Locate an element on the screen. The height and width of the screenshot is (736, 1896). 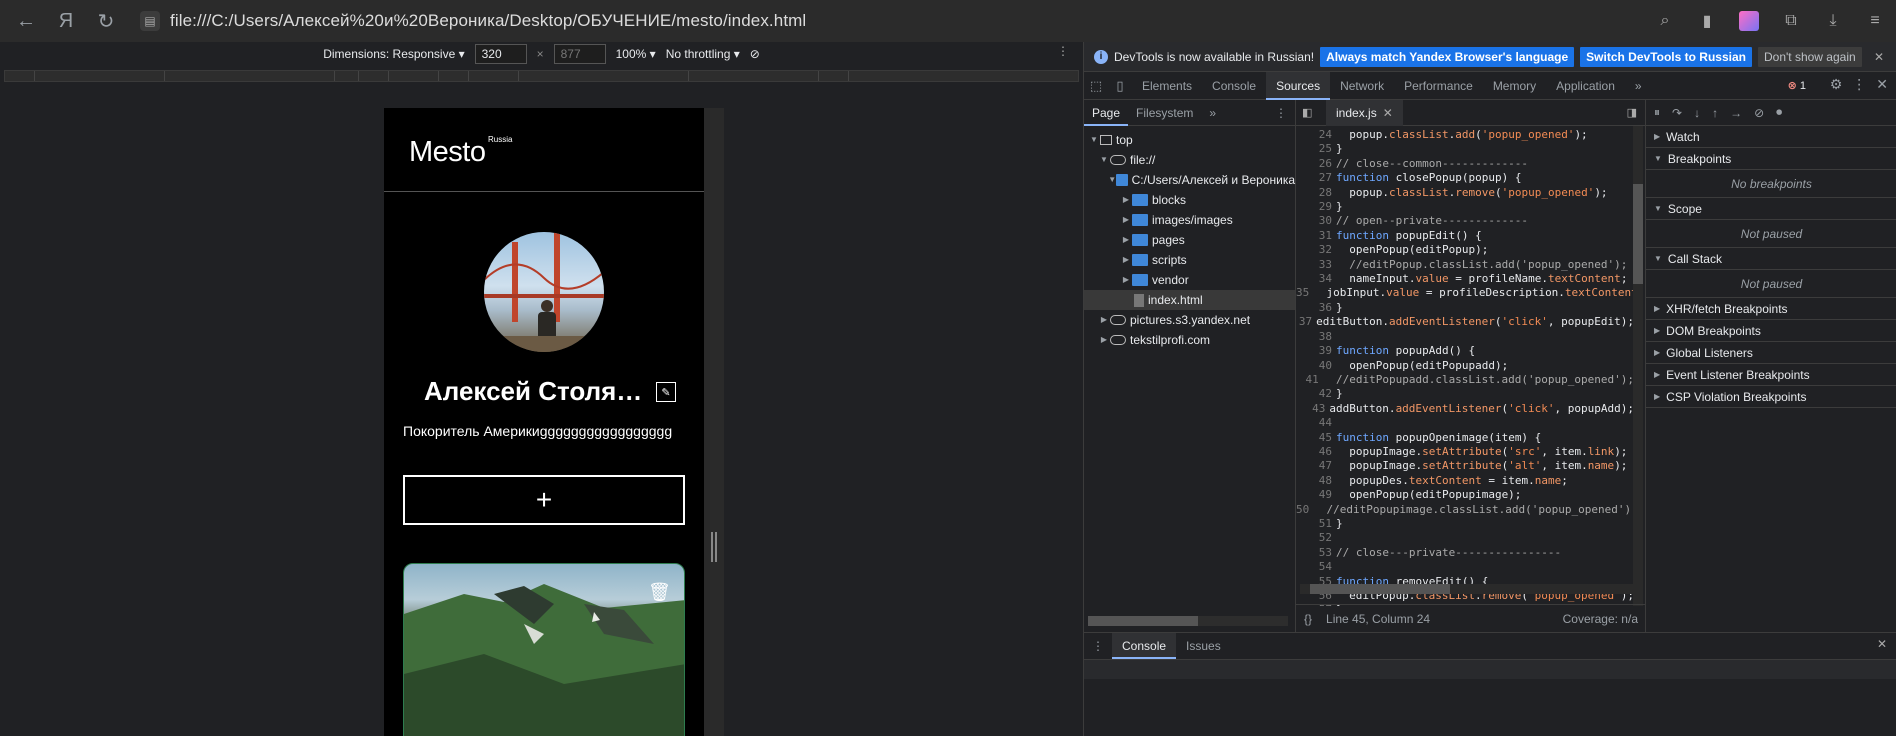
match-language-button: Always match Yandex Browser's language is located at coordinates (1447, 56).